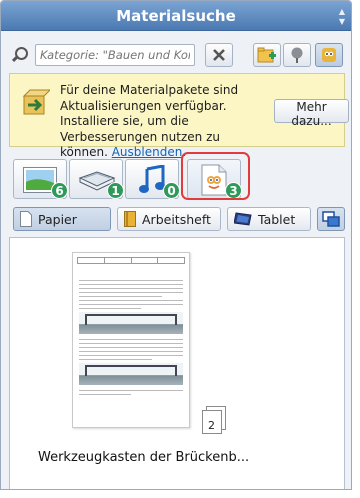 This screenshot has width=360, height=498. Describe the element at coordinates (115, 55) in the screenshot. I see `search-input` at that location.